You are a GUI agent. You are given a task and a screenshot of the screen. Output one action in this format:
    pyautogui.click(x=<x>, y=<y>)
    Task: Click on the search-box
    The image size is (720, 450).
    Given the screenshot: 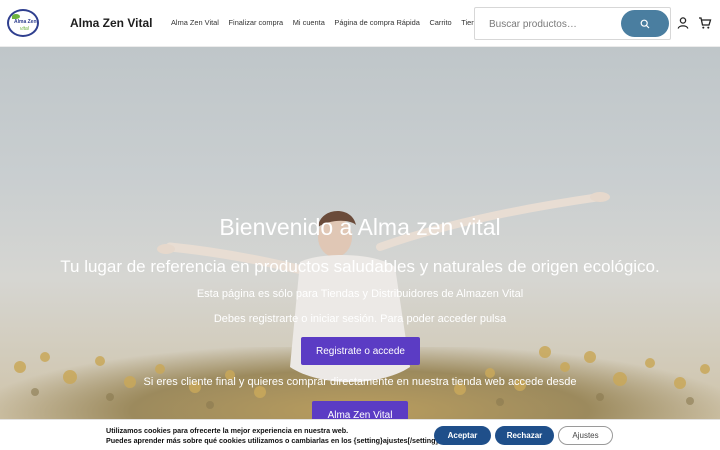 What is the action you would take?
    pyautogui.click(x=572, y=23)
    